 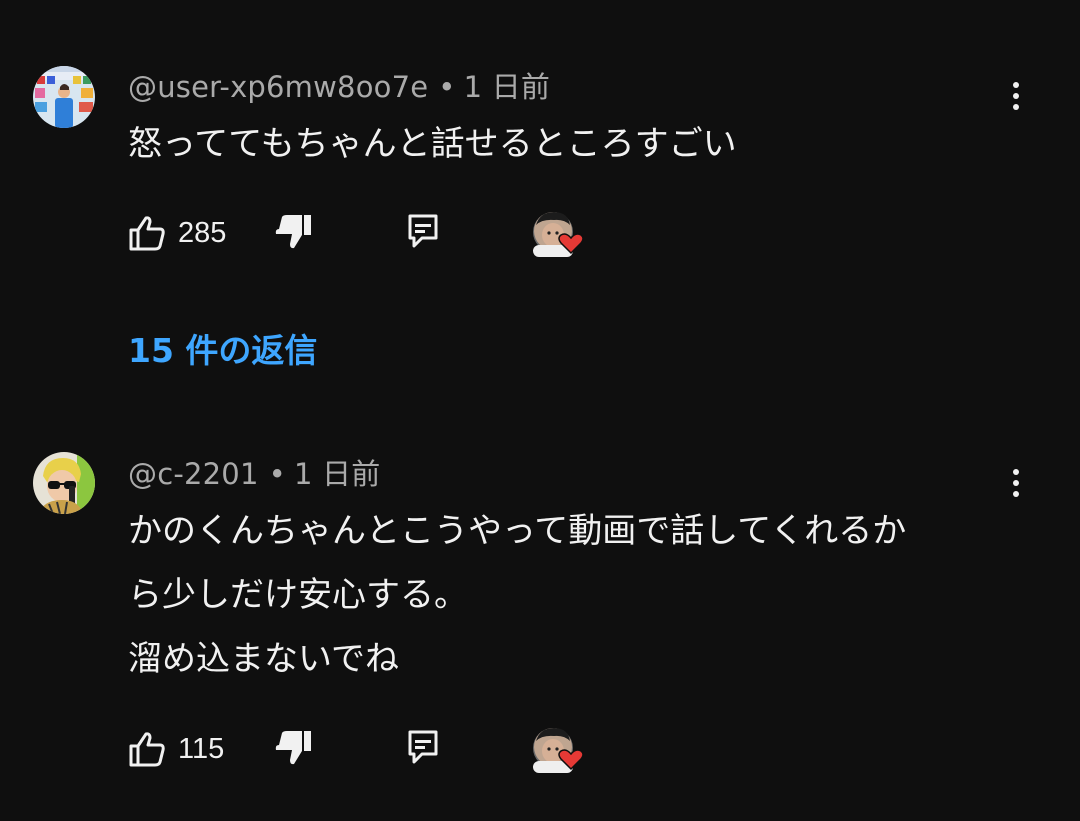 What do you see at coordinates (193, 474) in the screenshot?
I see `commenter-handle: @c-2201` at bounding box center [193, 474].